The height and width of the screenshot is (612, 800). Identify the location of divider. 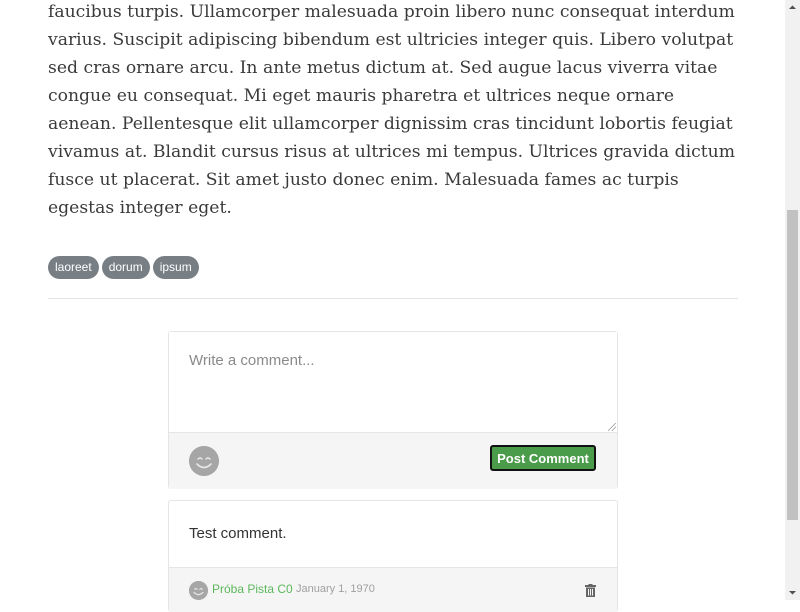
(393, 298).